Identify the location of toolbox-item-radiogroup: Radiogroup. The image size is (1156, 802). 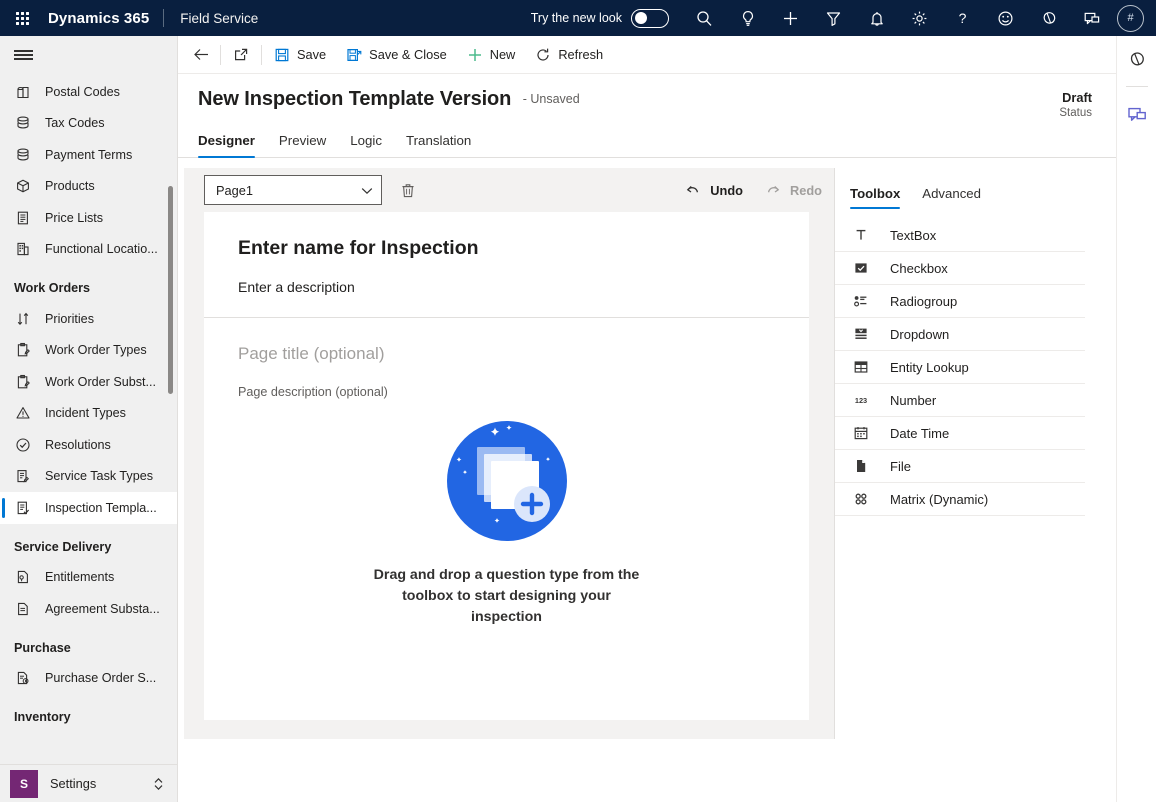
(960, 301).